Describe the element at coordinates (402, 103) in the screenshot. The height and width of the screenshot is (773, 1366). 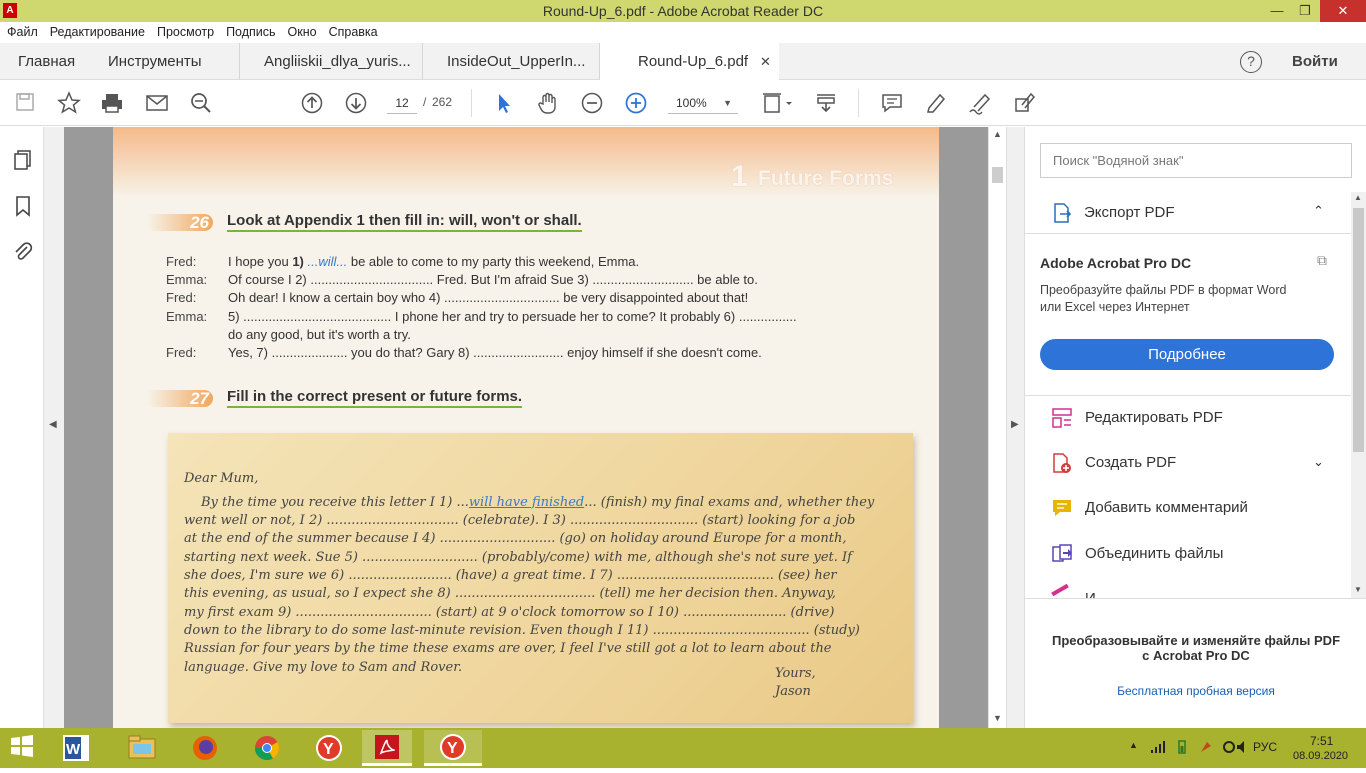
I see `page-number-input: 12` at that location.